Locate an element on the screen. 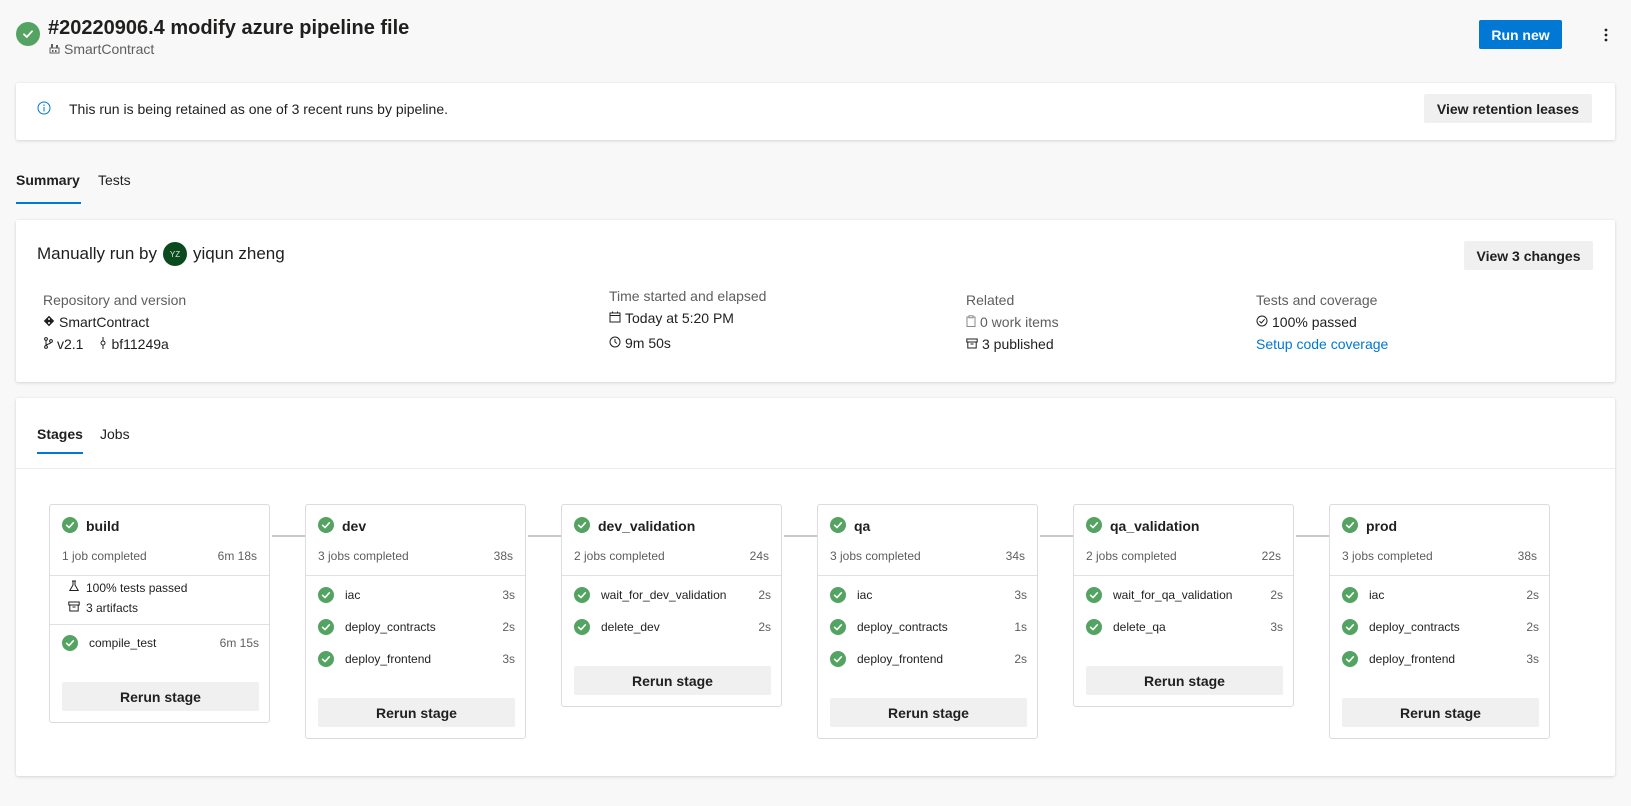 This screenshot has width=1631, height=806. info-icon is located at coordinates (44, 110).